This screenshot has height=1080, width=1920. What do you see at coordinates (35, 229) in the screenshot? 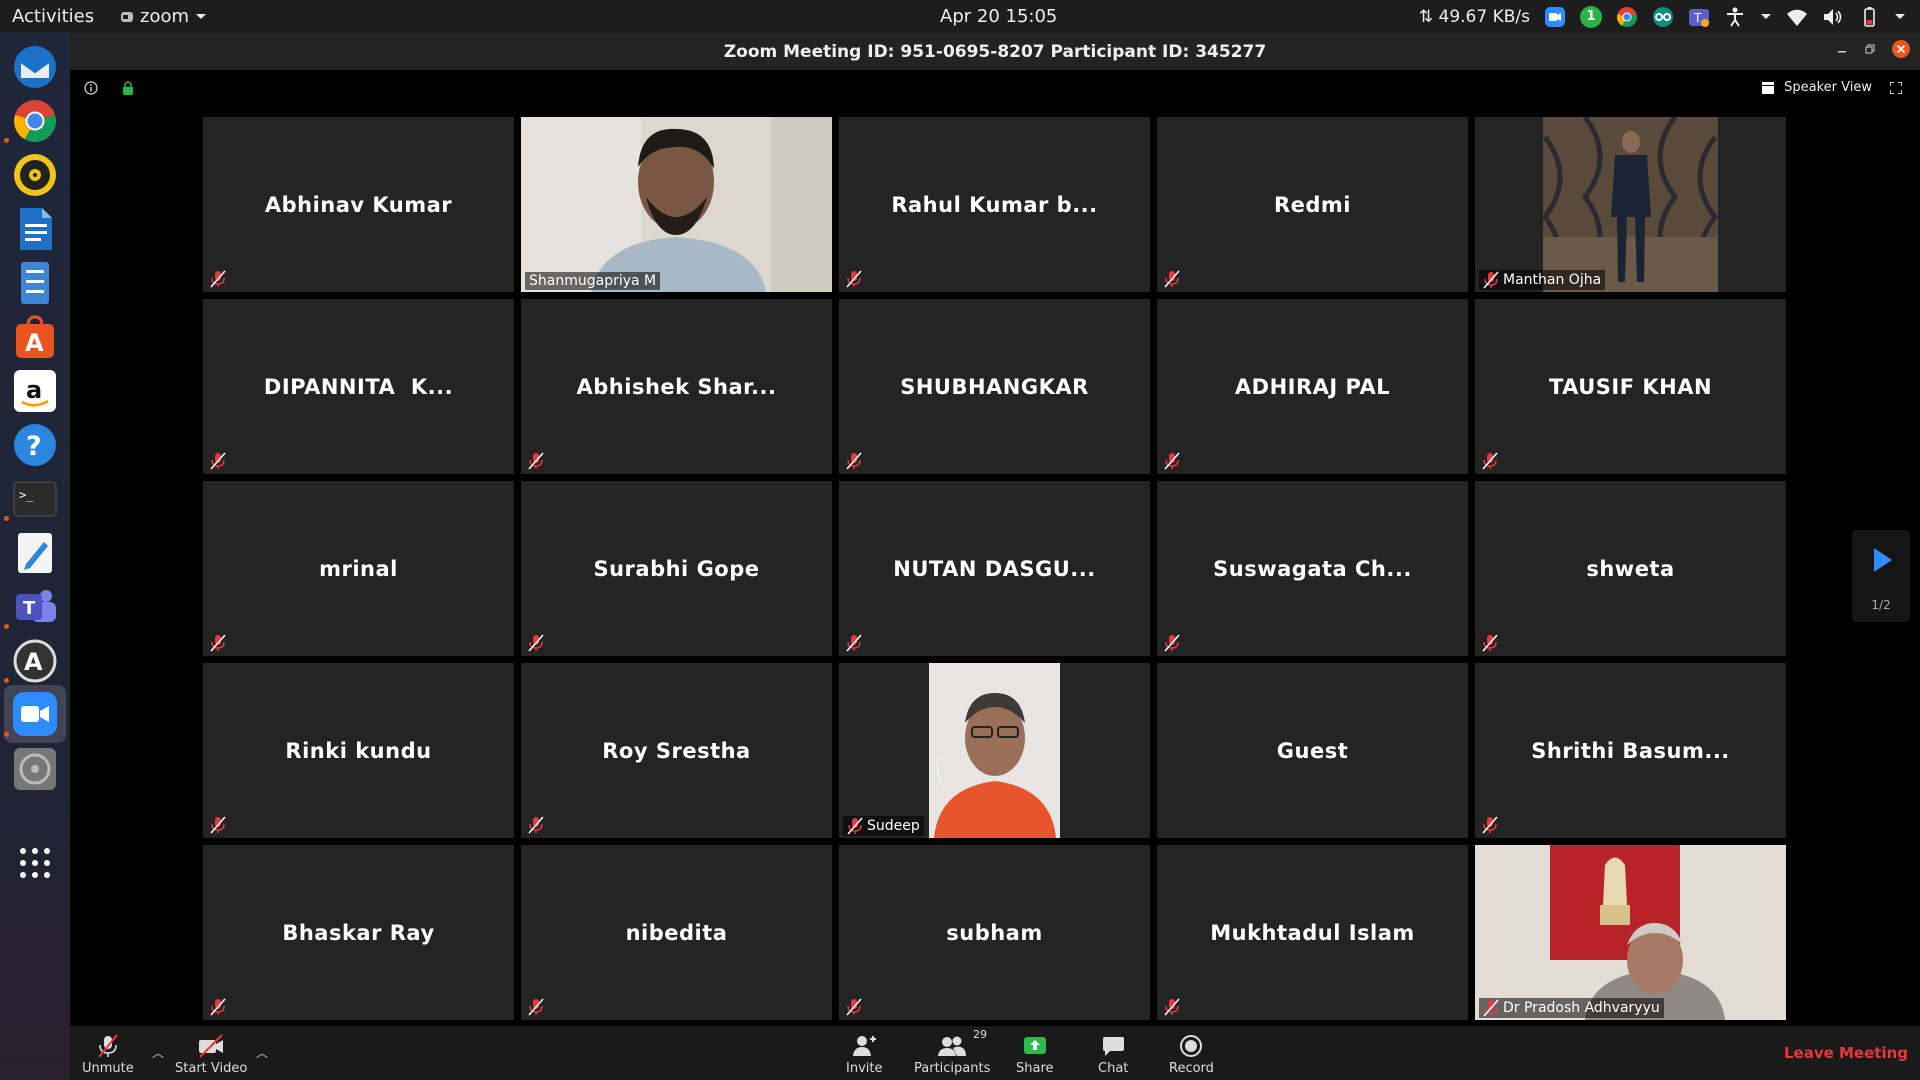
I see `libreoffice-writer-icon` at bounding box center [35, 229].